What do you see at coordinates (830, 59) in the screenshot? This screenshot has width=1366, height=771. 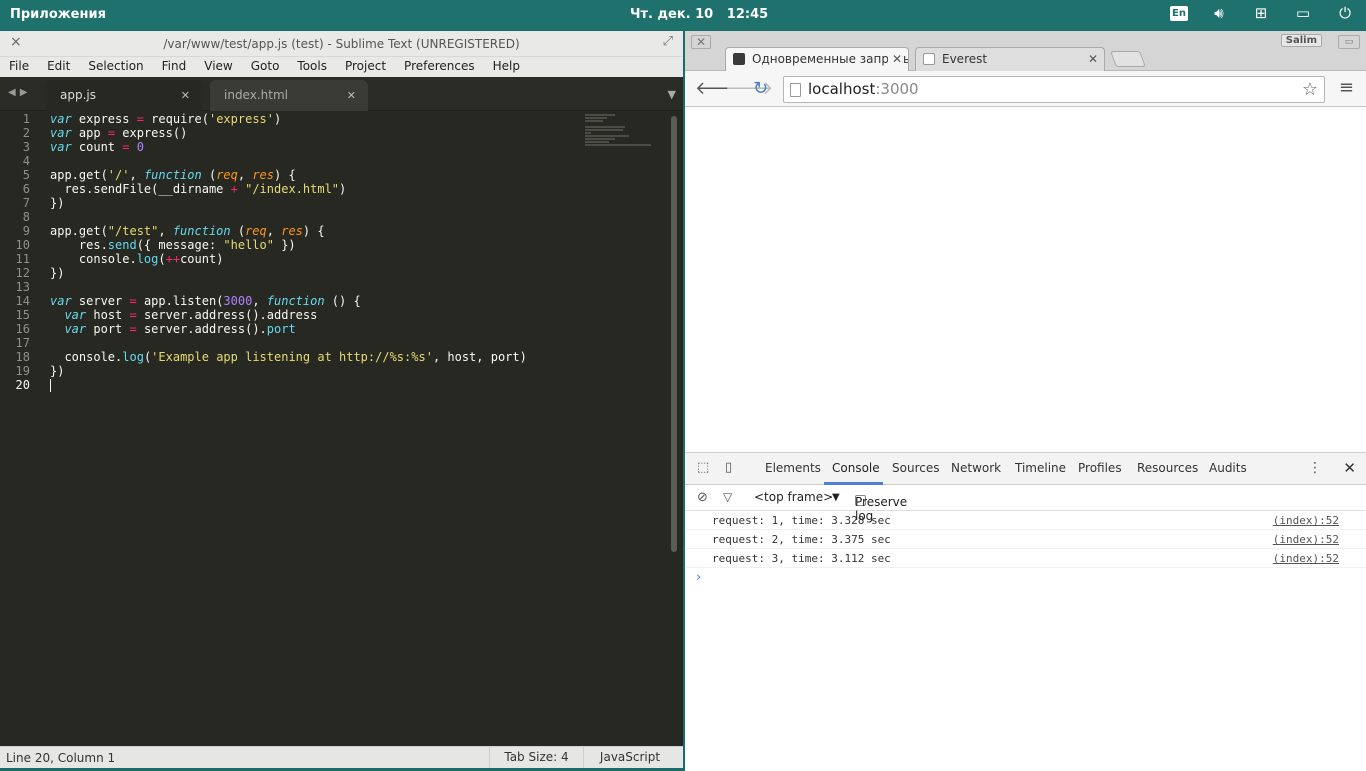 I see `tab-title: Одновременные запросы` at bounding box center [830, 59].